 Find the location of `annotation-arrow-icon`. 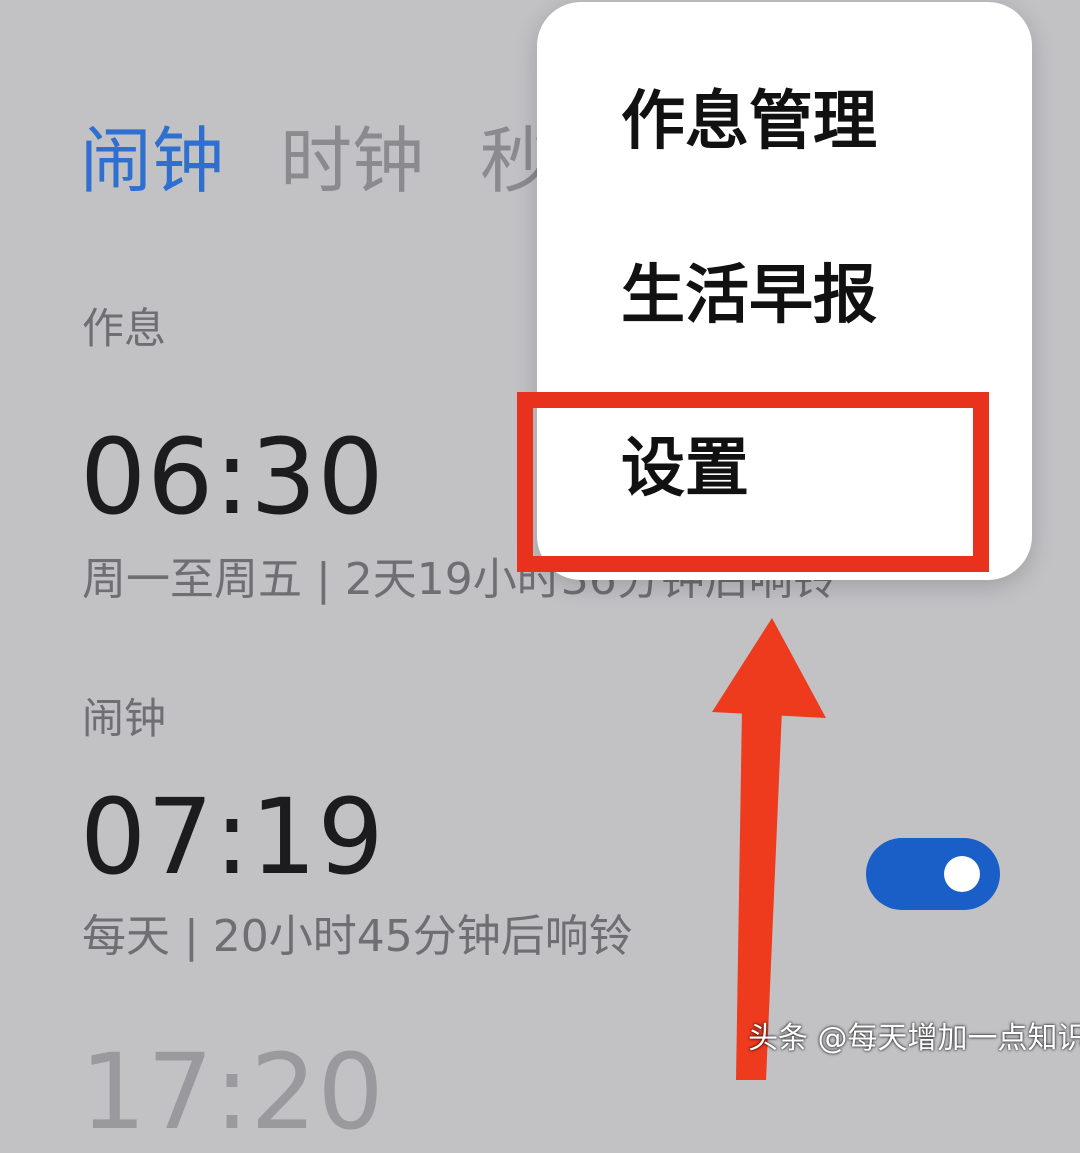

annotation-arrow-icon is located at coordinates (769, 849).